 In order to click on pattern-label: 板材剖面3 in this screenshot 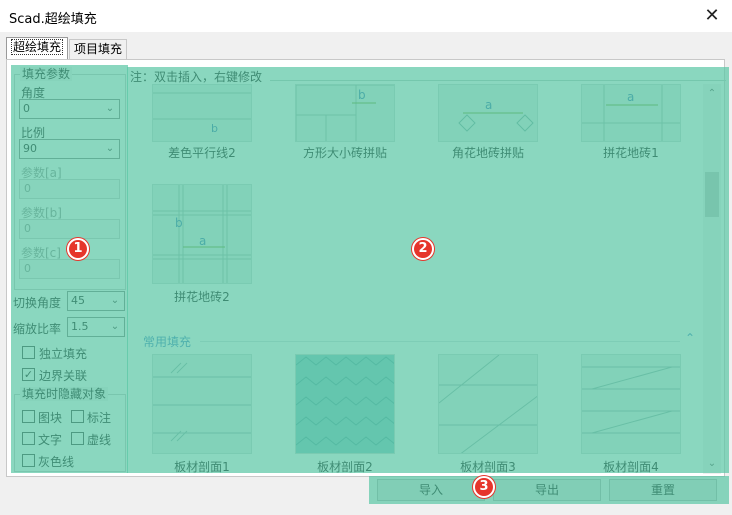, I will do `click(488, 467)`.